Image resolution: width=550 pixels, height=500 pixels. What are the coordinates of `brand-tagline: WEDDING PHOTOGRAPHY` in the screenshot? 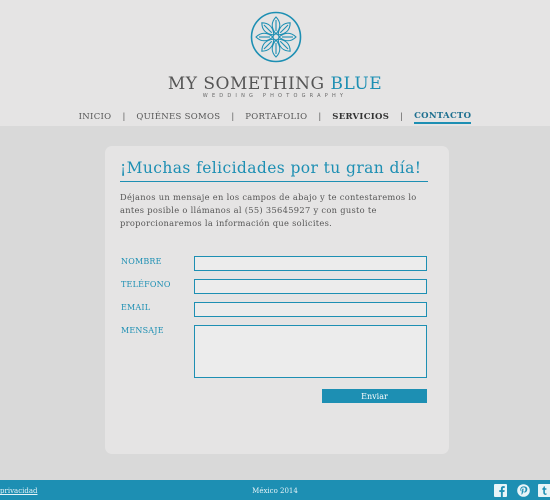 It's located at (275, 96).